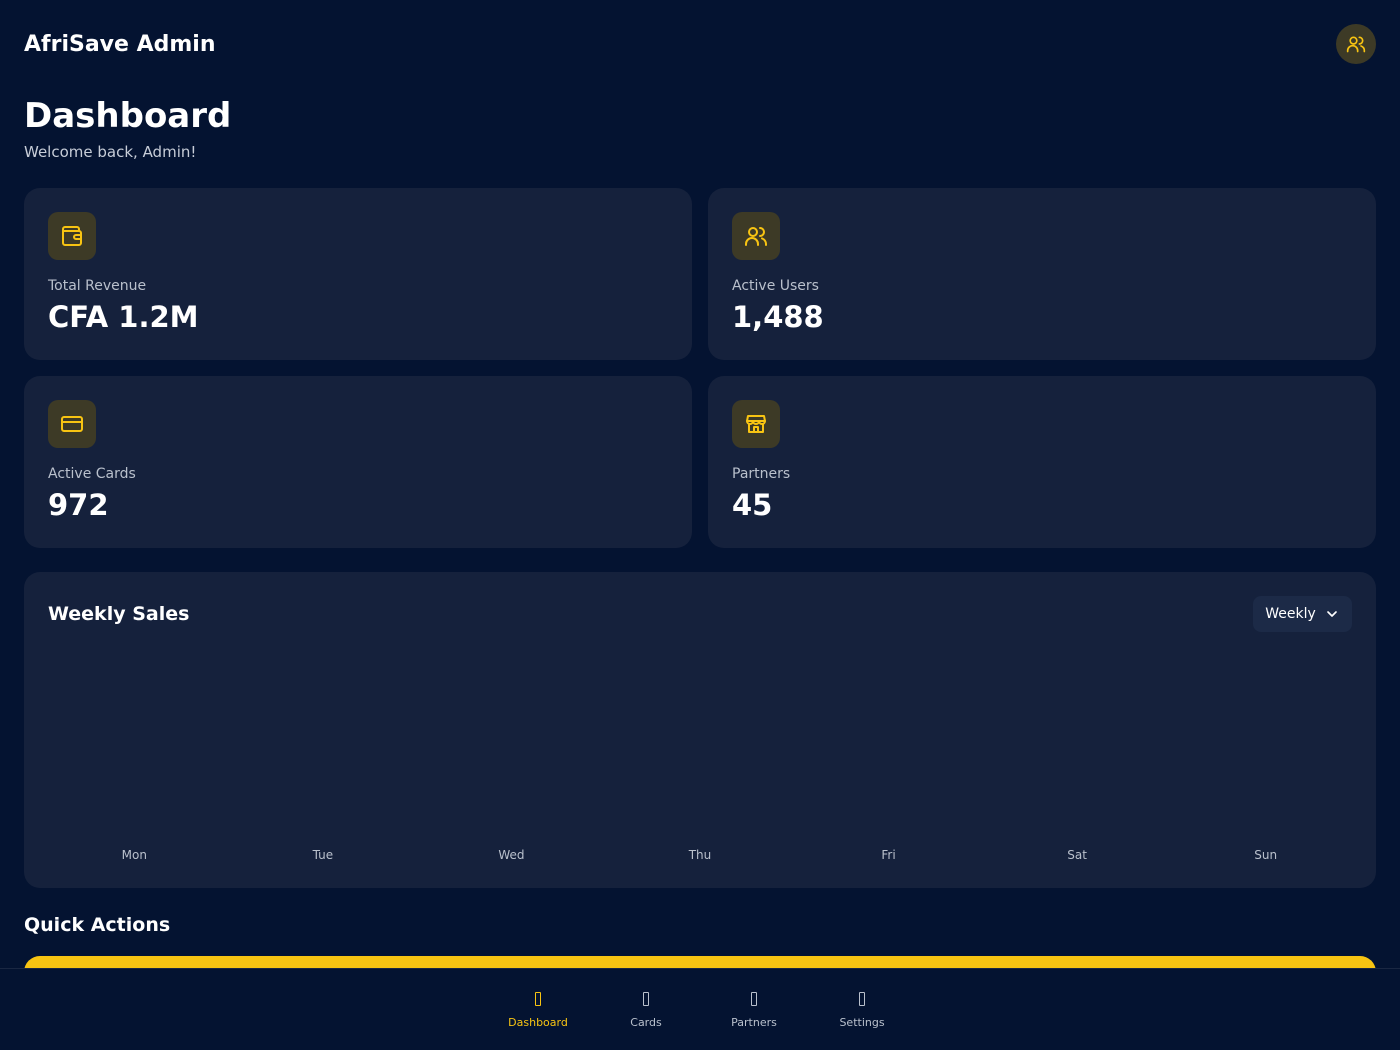  Describe the element at coordinates (511, 855) in the screenshot. I see `day-label: Wed` at that location.